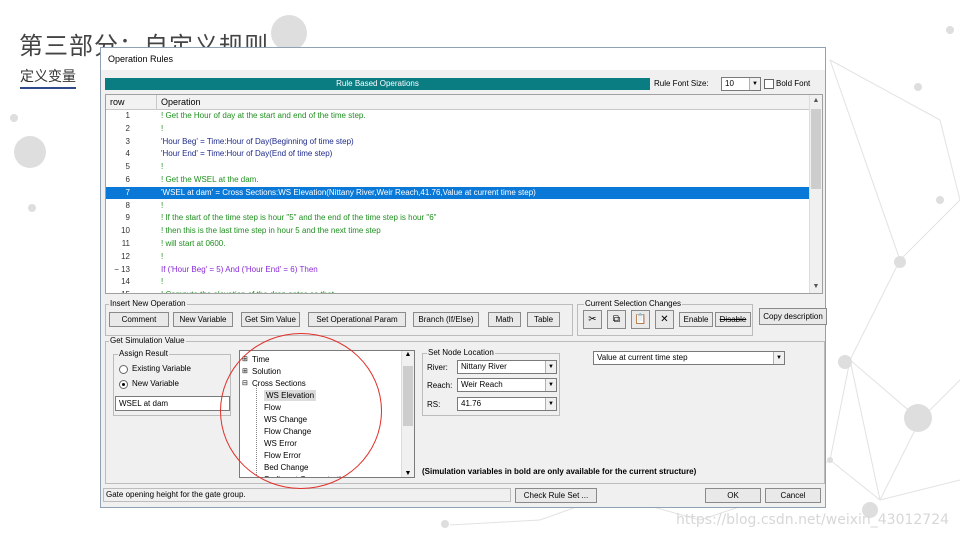 The height and width of the screenshot is (540, 960). I want to click on enable-button: Enable, so click(696, 319).